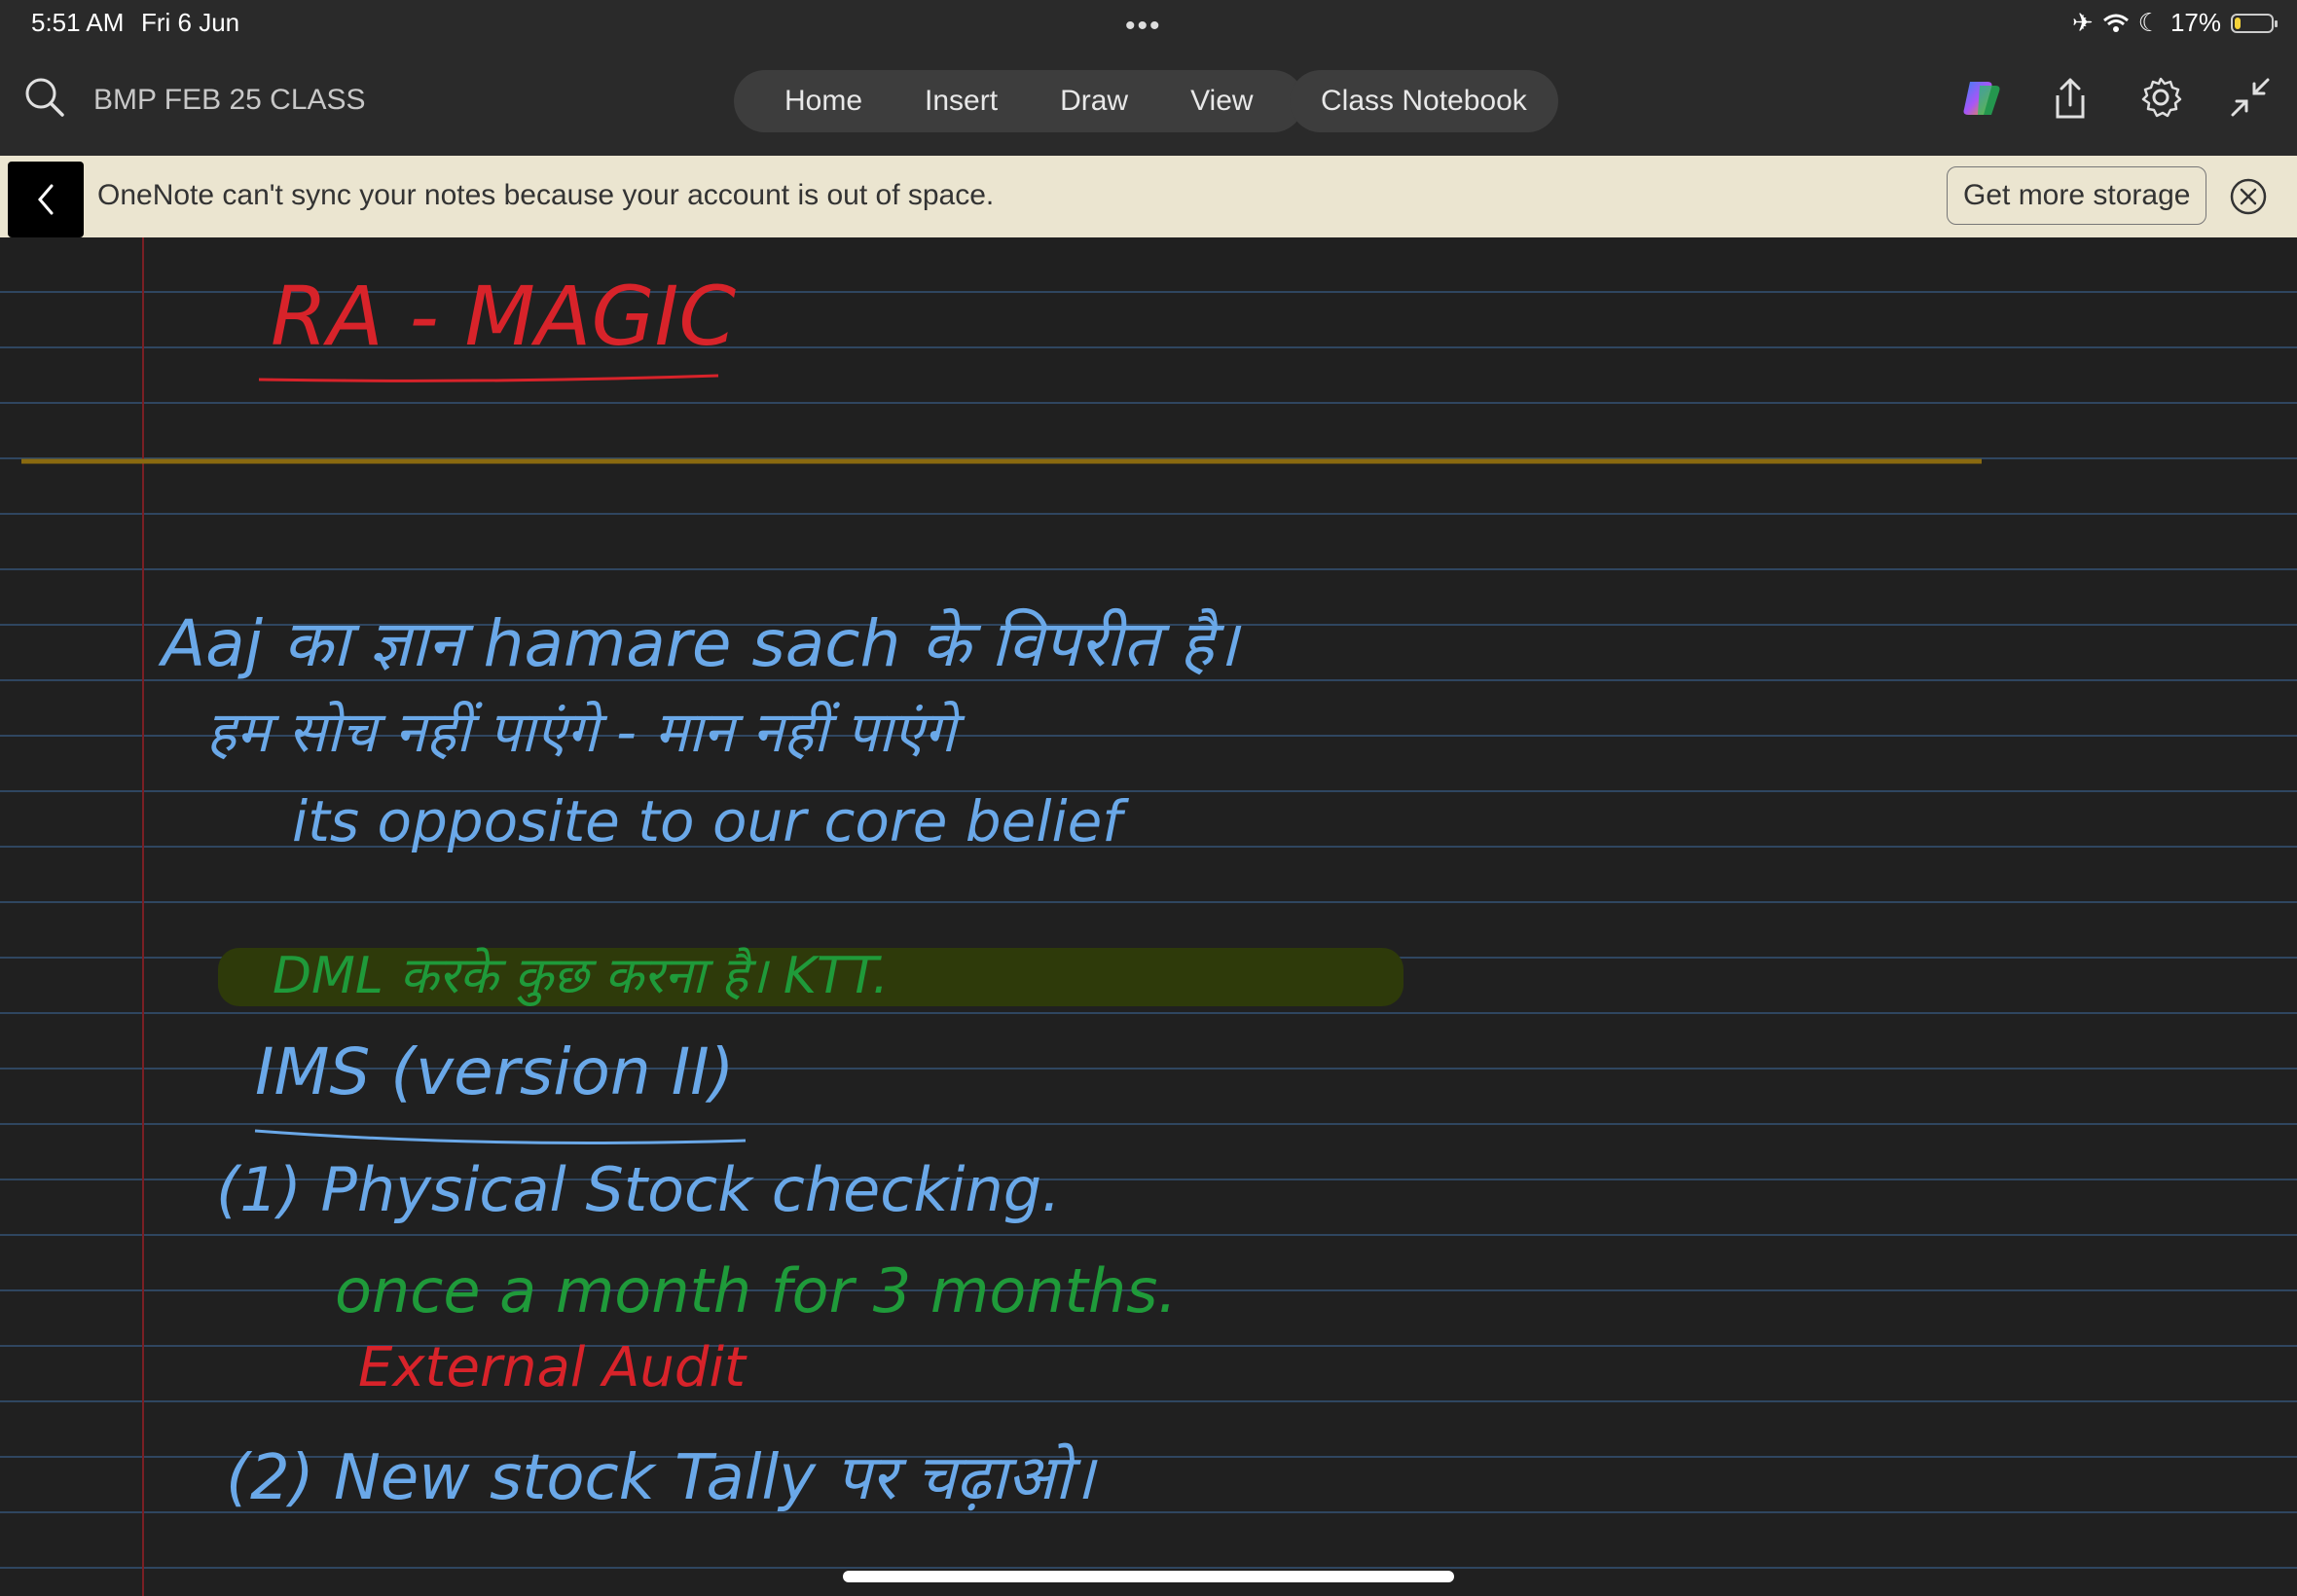  I want to click on tab-view: View, so click(1221, 101).